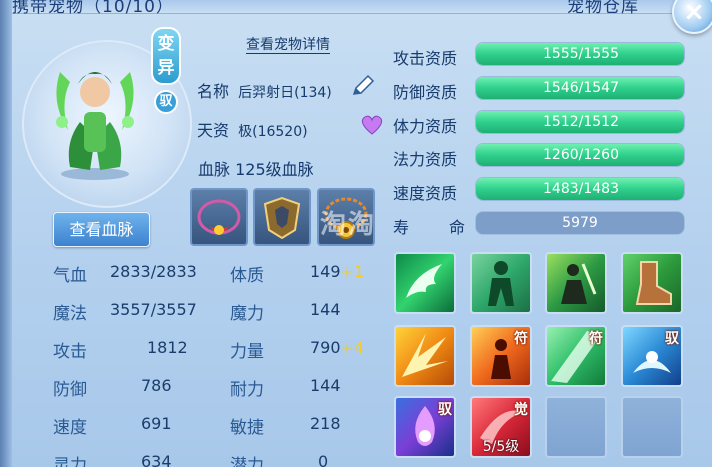 This screenshot has height=467, width=712. What do you see at coordinates (70, 428) in the screenshot?
I see `speed-label: 速度` at bounding box center [70, 428].